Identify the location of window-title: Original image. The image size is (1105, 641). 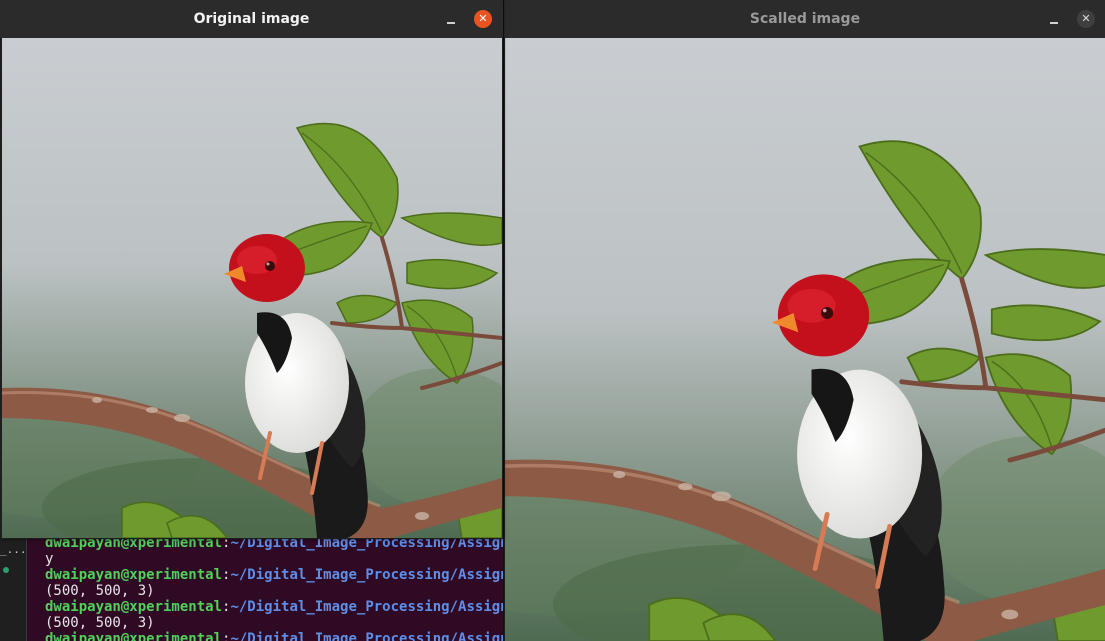
(251, 19).